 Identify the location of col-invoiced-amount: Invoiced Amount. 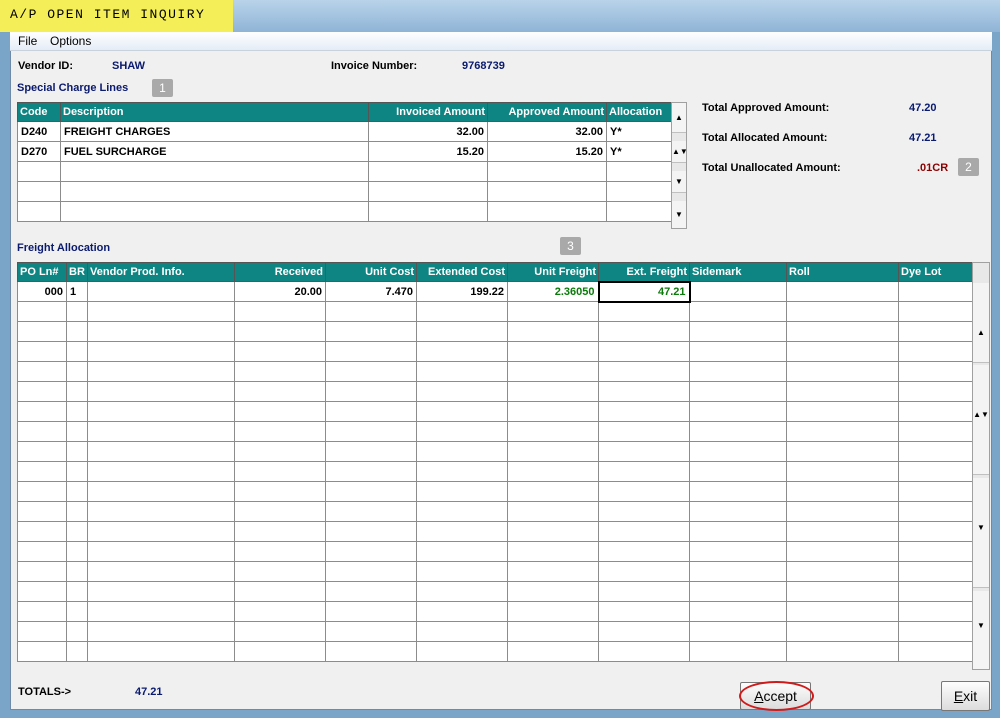
(428, 112).